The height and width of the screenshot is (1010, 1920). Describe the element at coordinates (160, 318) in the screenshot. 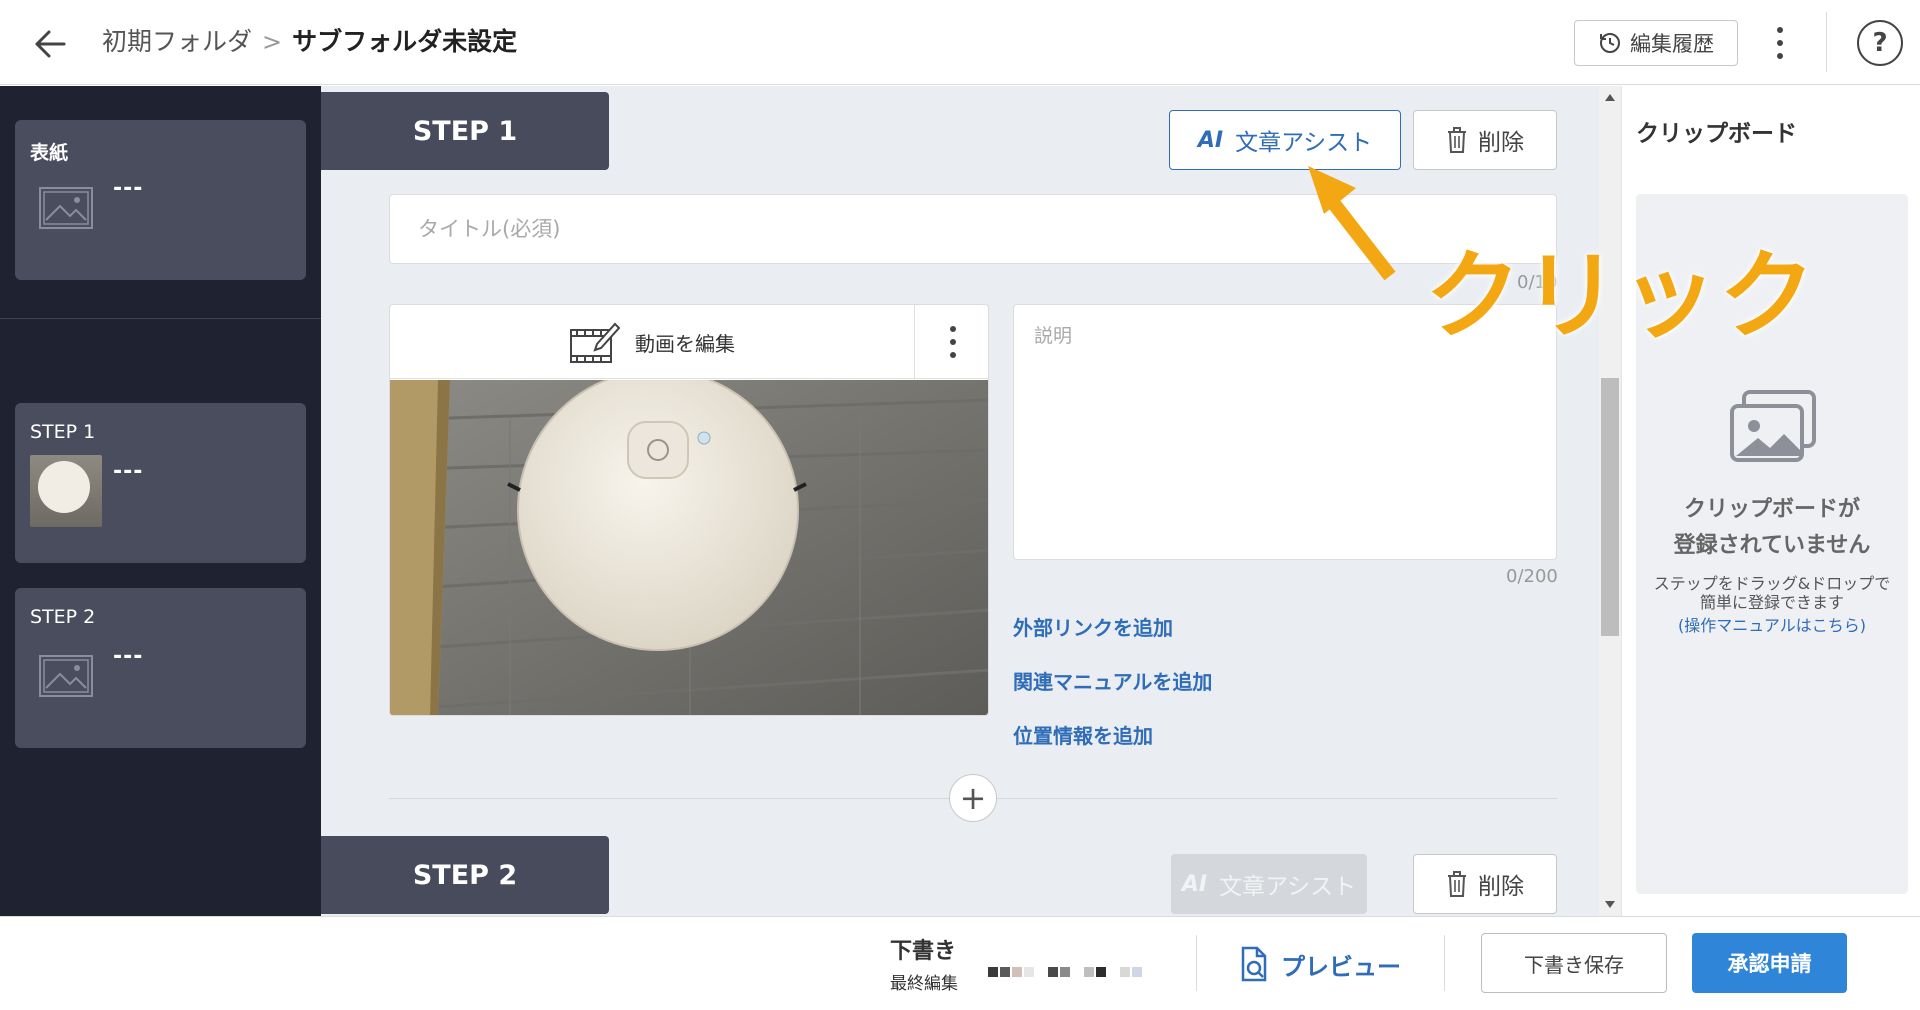

I see `sidebar-divider` at that location.